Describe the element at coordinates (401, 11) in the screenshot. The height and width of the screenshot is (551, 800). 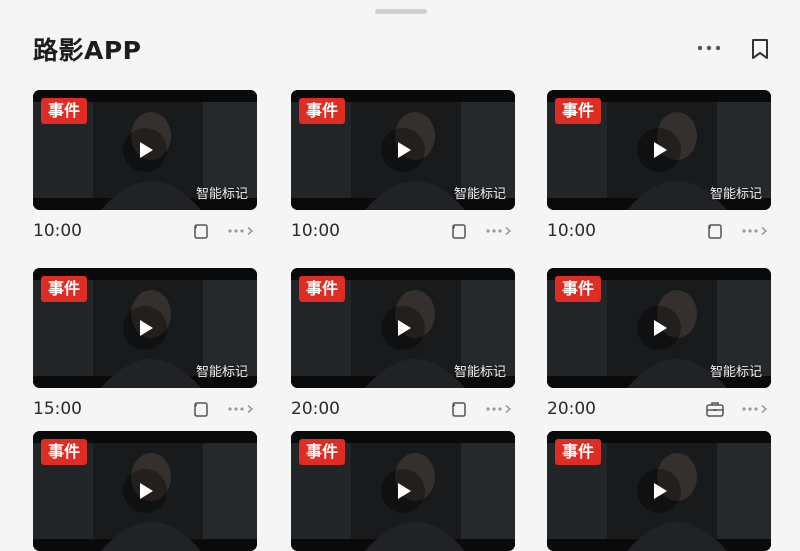
I see `drag-handle` at that location.